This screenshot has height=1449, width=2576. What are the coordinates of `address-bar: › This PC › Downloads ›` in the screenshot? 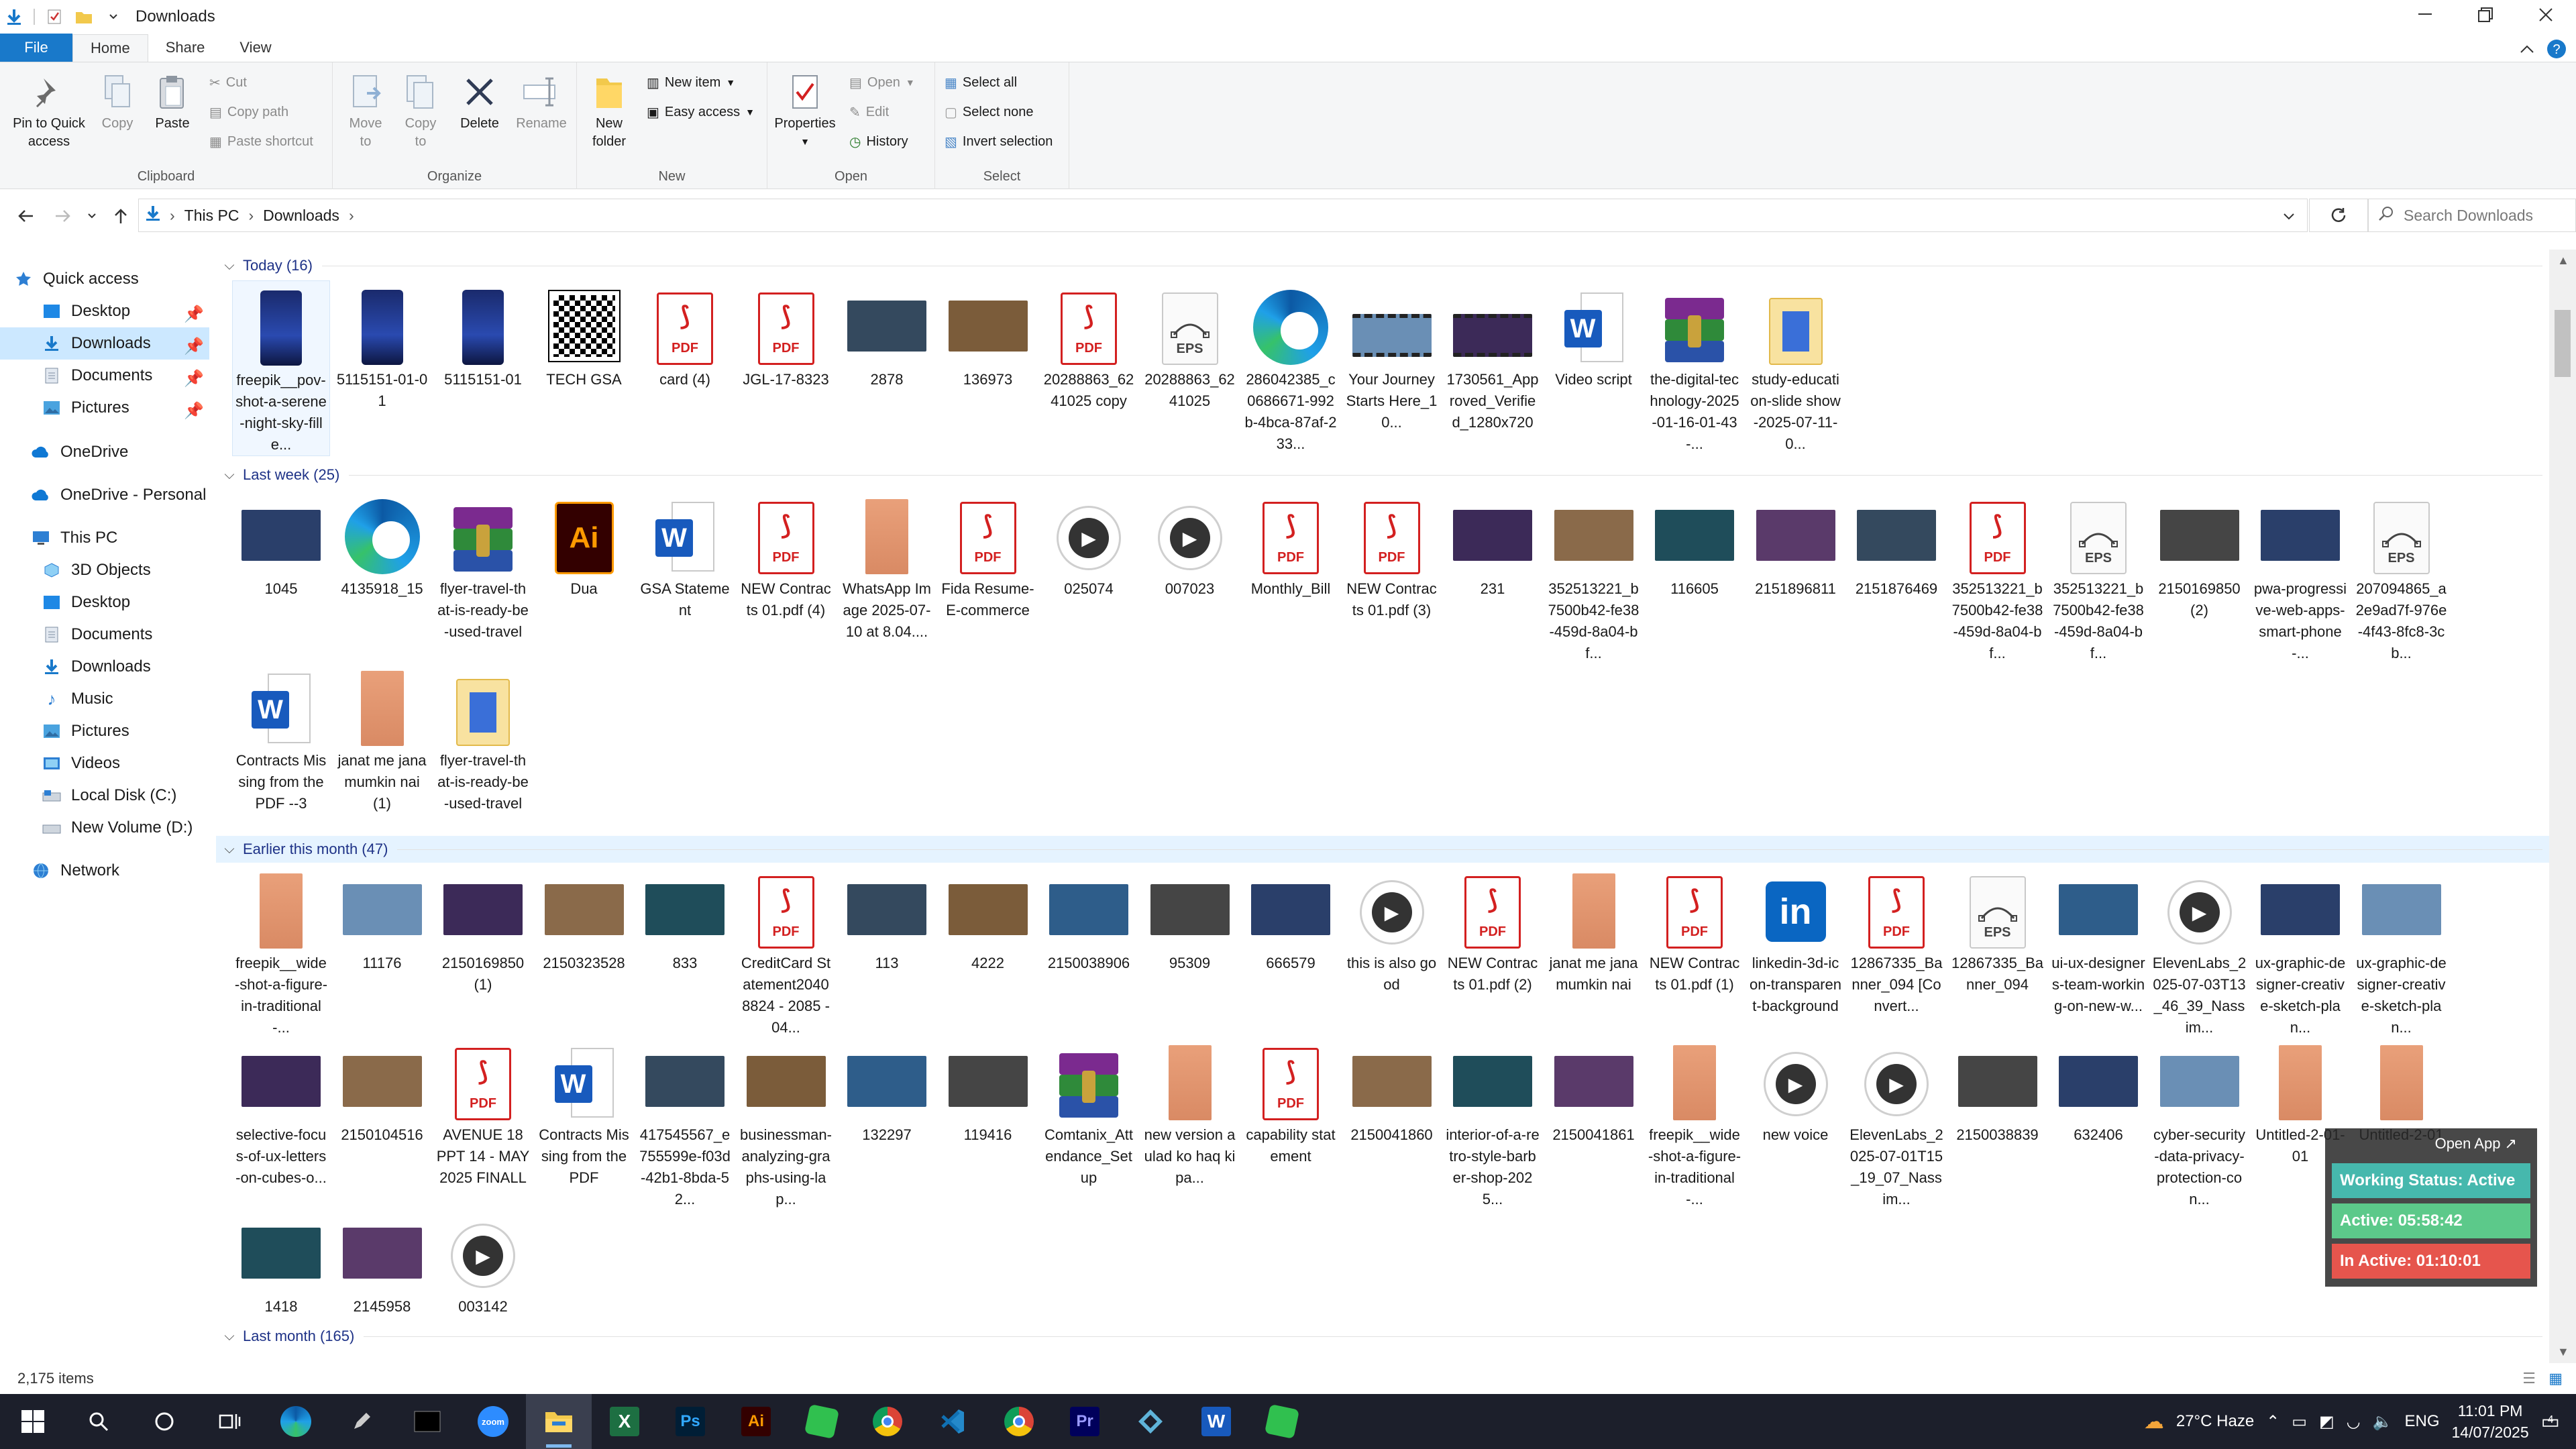 It's located at (1223, 215).